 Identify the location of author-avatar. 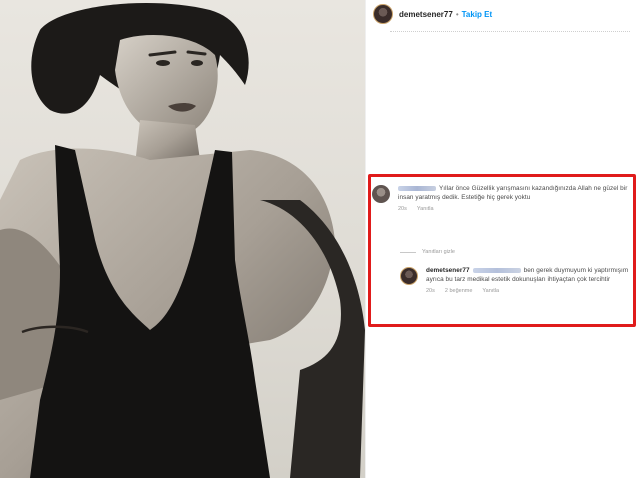
(383, 14).